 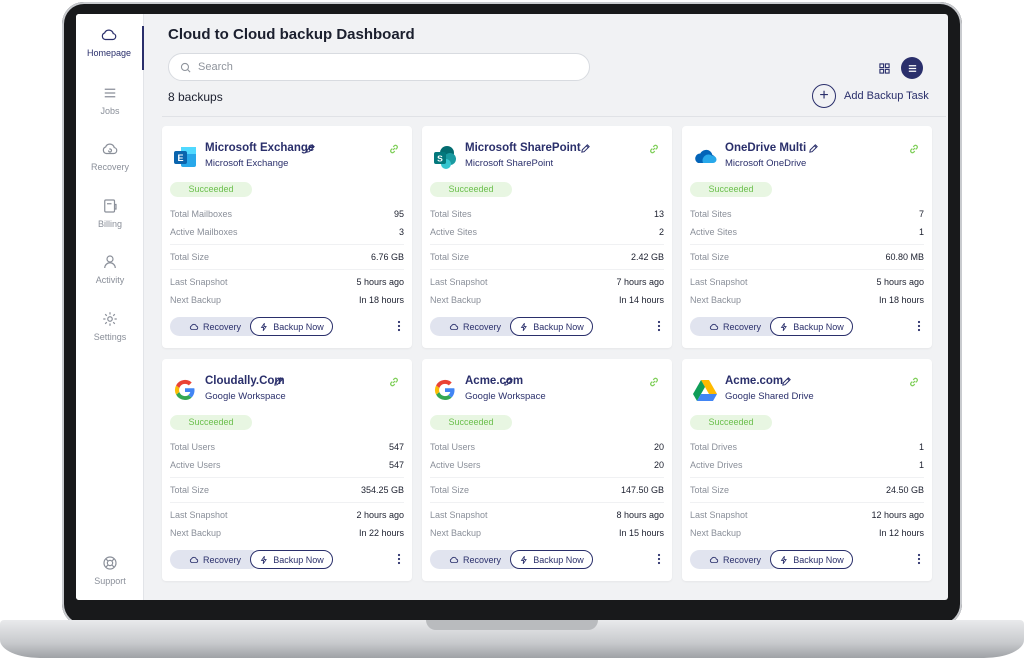 I want to click on sidebar-item-settings: Settings, so click(x=110, y=338).